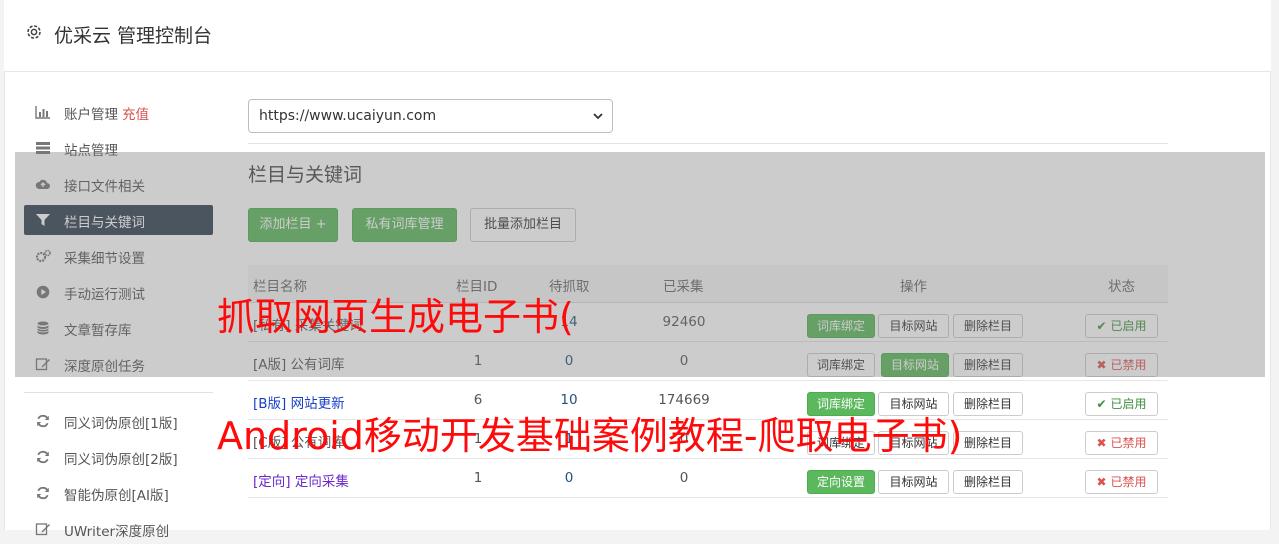  What do you see at coordinates (117, 532) in the screenshot?
I see `sidebar-item-label: UWriter深度原创` at bounding box center [117, 532].